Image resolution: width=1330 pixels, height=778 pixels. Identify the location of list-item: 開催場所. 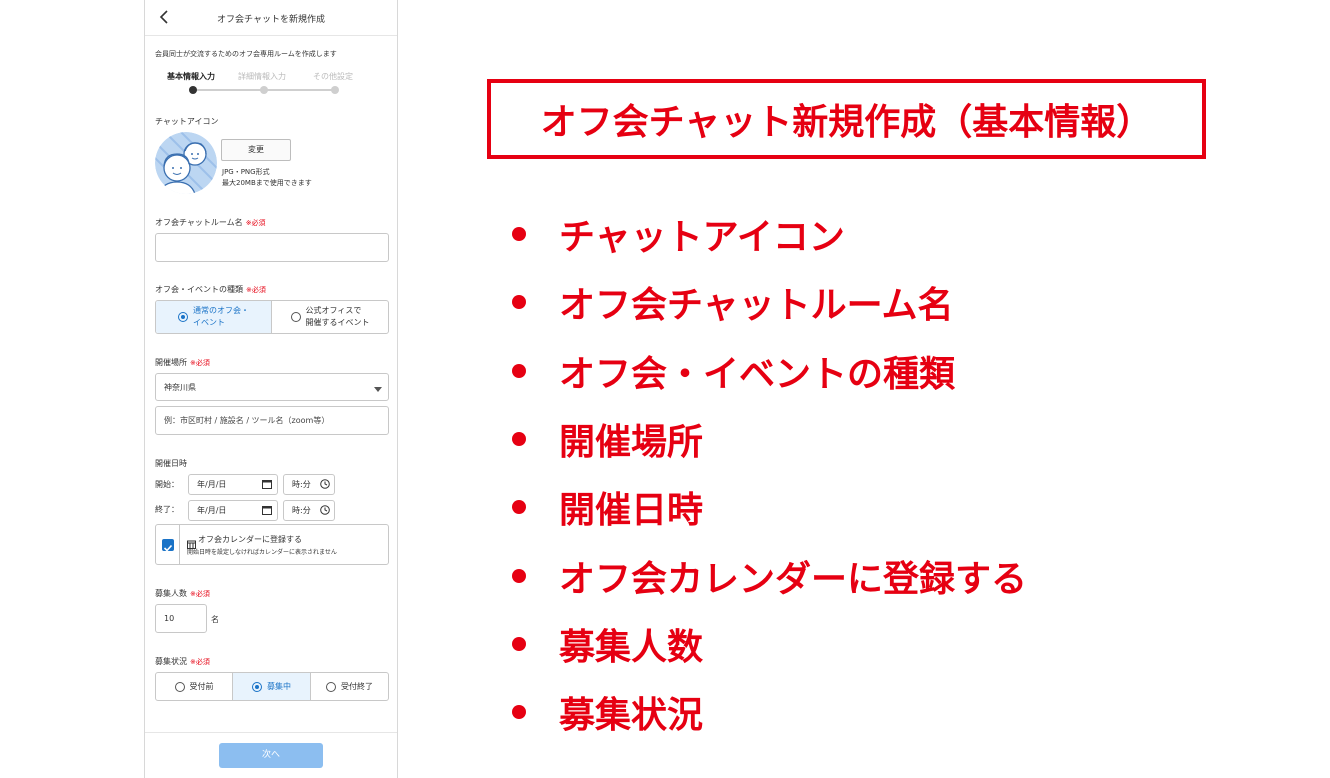
(769, 439).